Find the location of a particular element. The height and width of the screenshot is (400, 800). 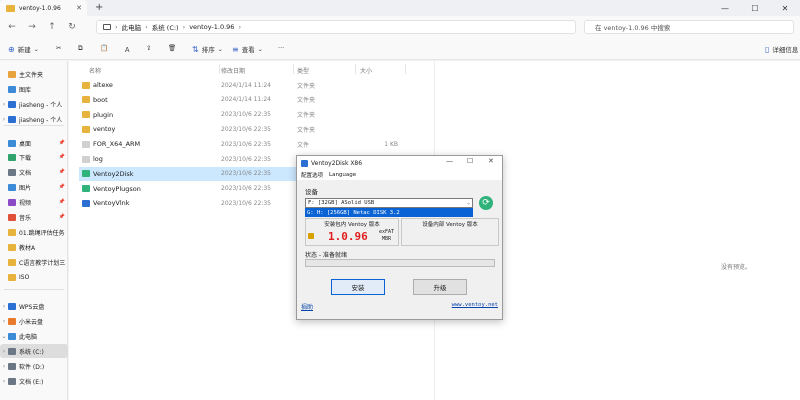

share-icon: ⇪ is located at coordinates (148, 48).